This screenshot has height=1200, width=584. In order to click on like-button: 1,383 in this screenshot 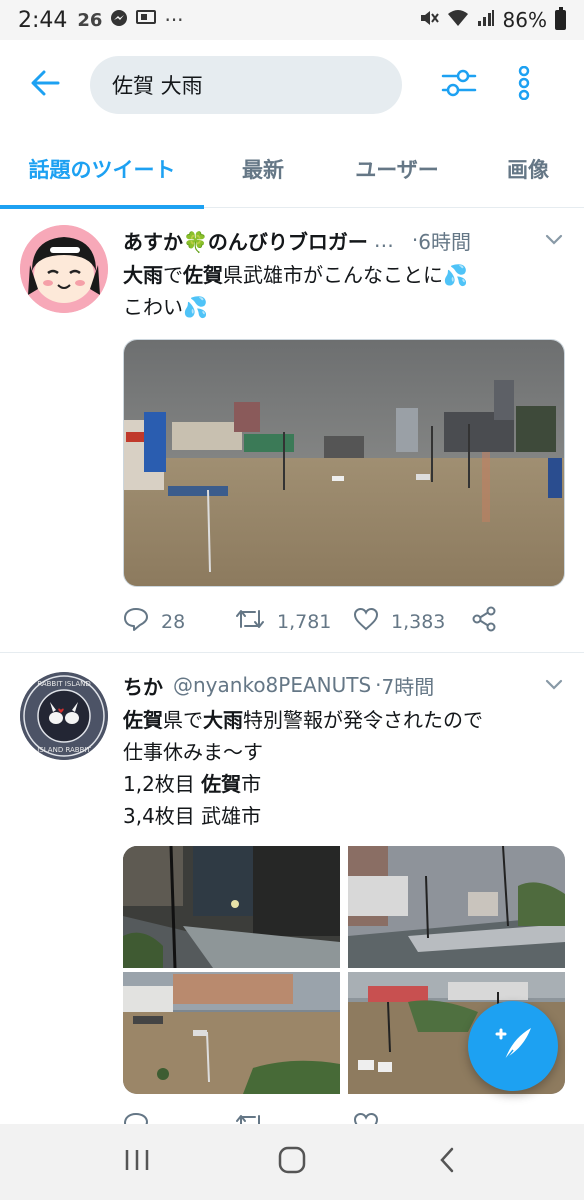, I will do `click(412, 621)`.